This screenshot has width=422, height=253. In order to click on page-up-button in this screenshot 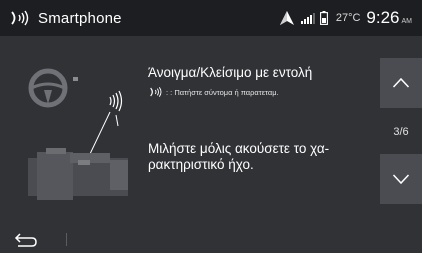, I will do `click(401, 83)`.